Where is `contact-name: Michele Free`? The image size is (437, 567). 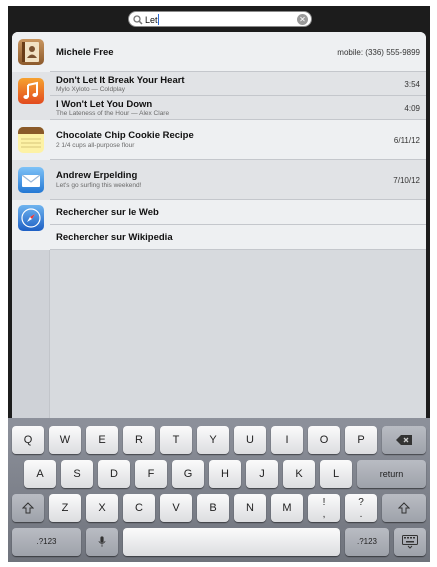
contact-name: Michele Free is located at coordinates (85, 52).